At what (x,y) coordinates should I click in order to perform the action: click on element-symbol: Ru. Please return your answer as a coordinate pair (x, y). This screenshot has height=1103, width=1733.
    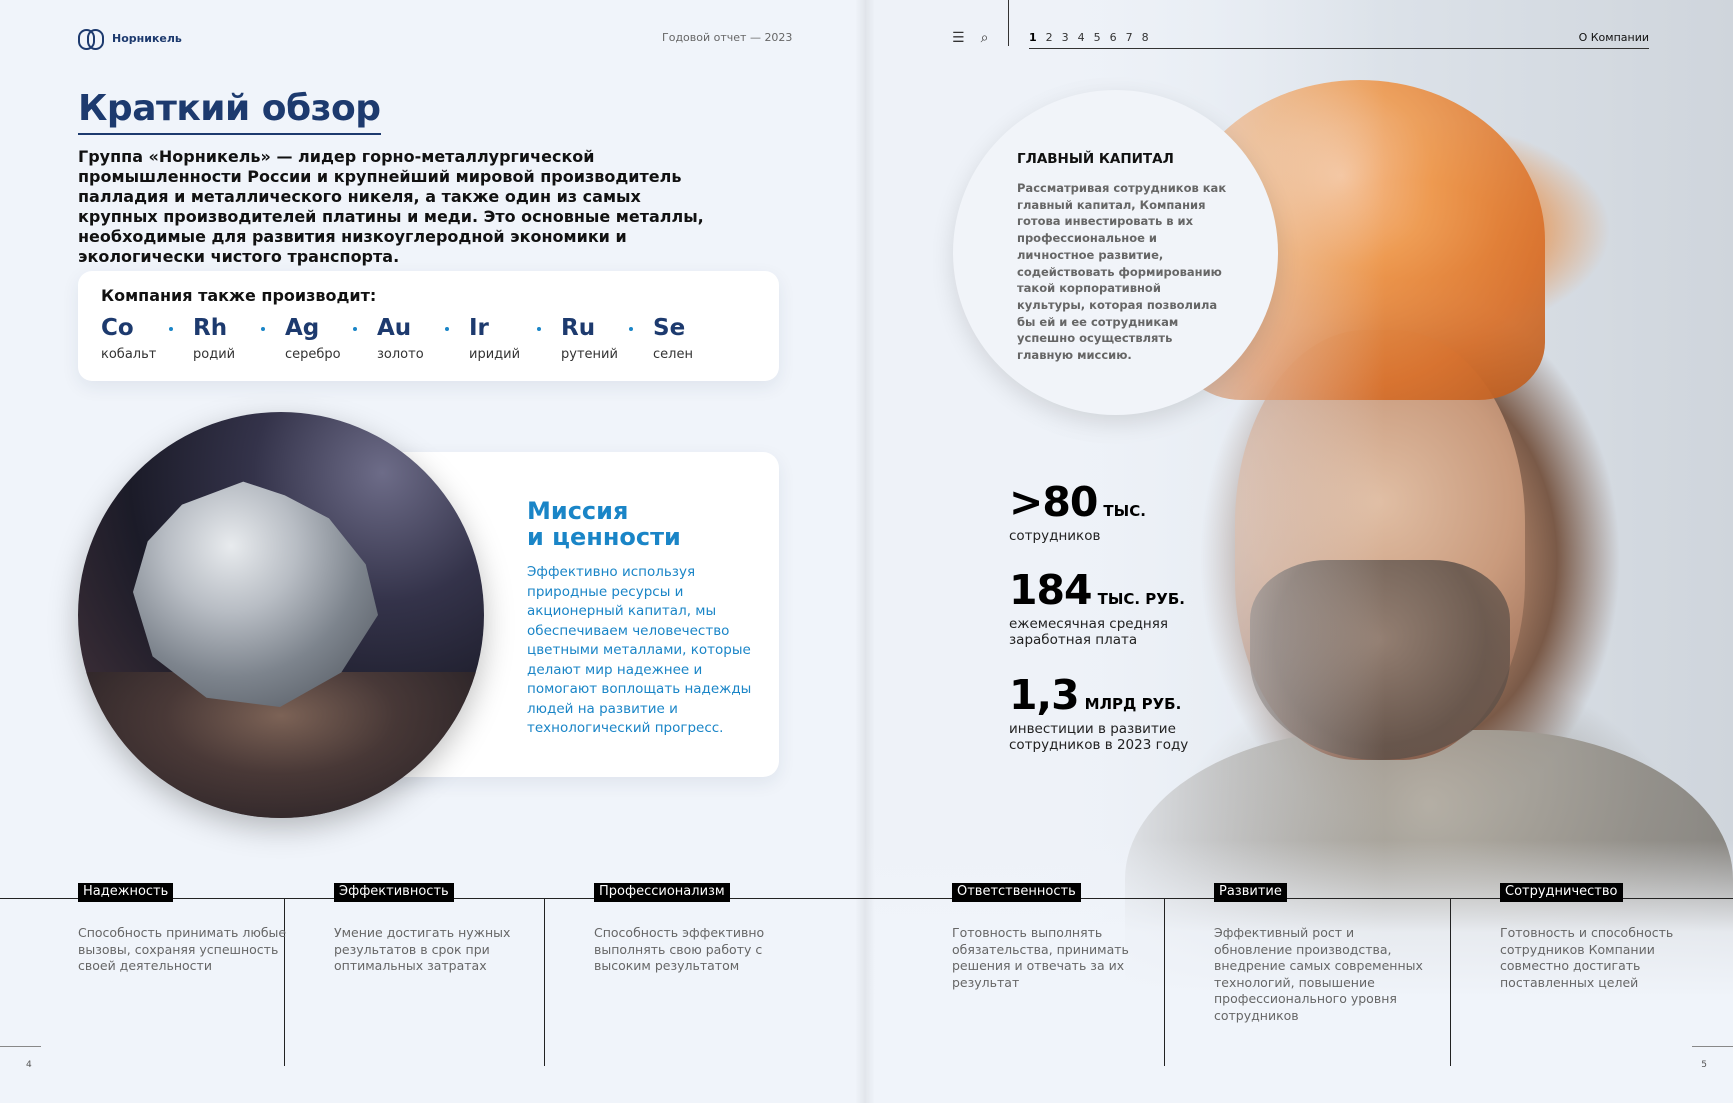
    Looking at the image, I should click on (578, 328).